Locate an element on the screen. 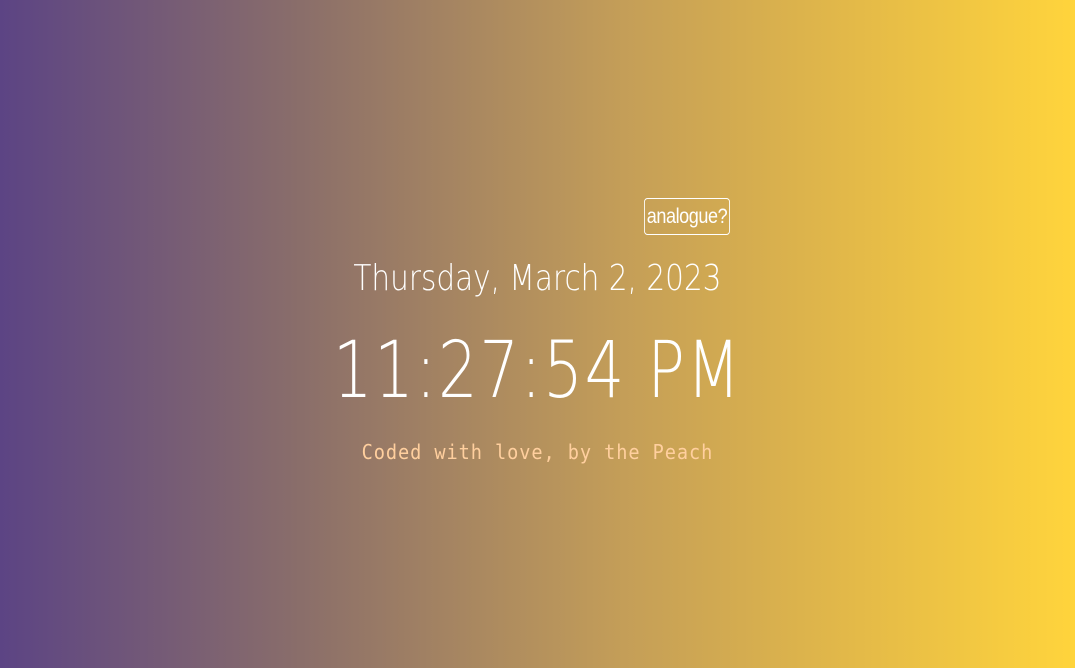 The height and width of the screenshot is (668, 1075). time-display: 11:27:54 PM is located at coordinates (537, 371).